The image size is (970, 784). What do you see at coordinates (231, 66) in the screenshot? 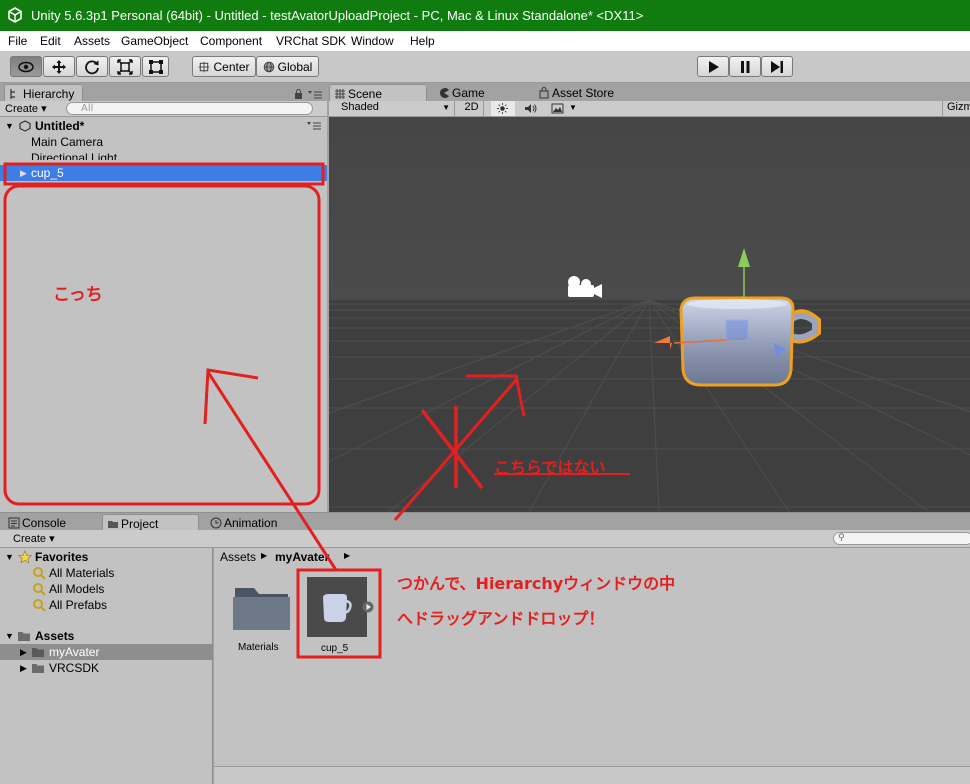
I see `pivot-label: Center` at bounding box center [231, 66].